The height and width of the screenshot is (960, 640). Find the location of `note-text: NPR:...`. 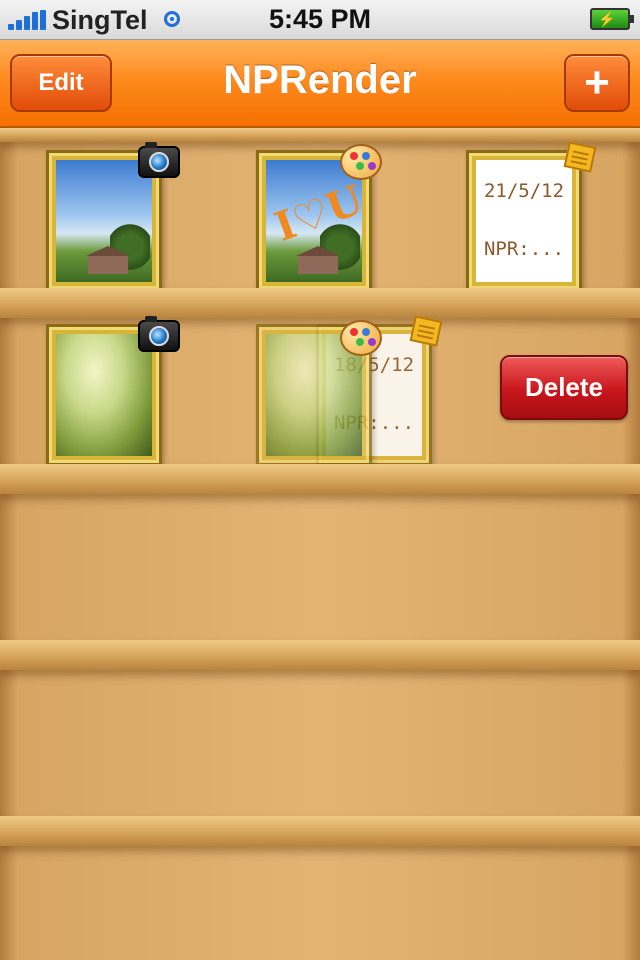

note-text: NPR:... is located at coordinates (524, 249).